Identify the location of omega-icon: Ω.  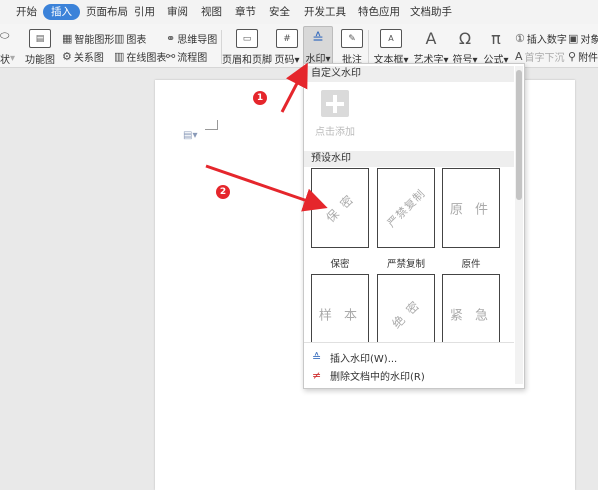
(465, 38).